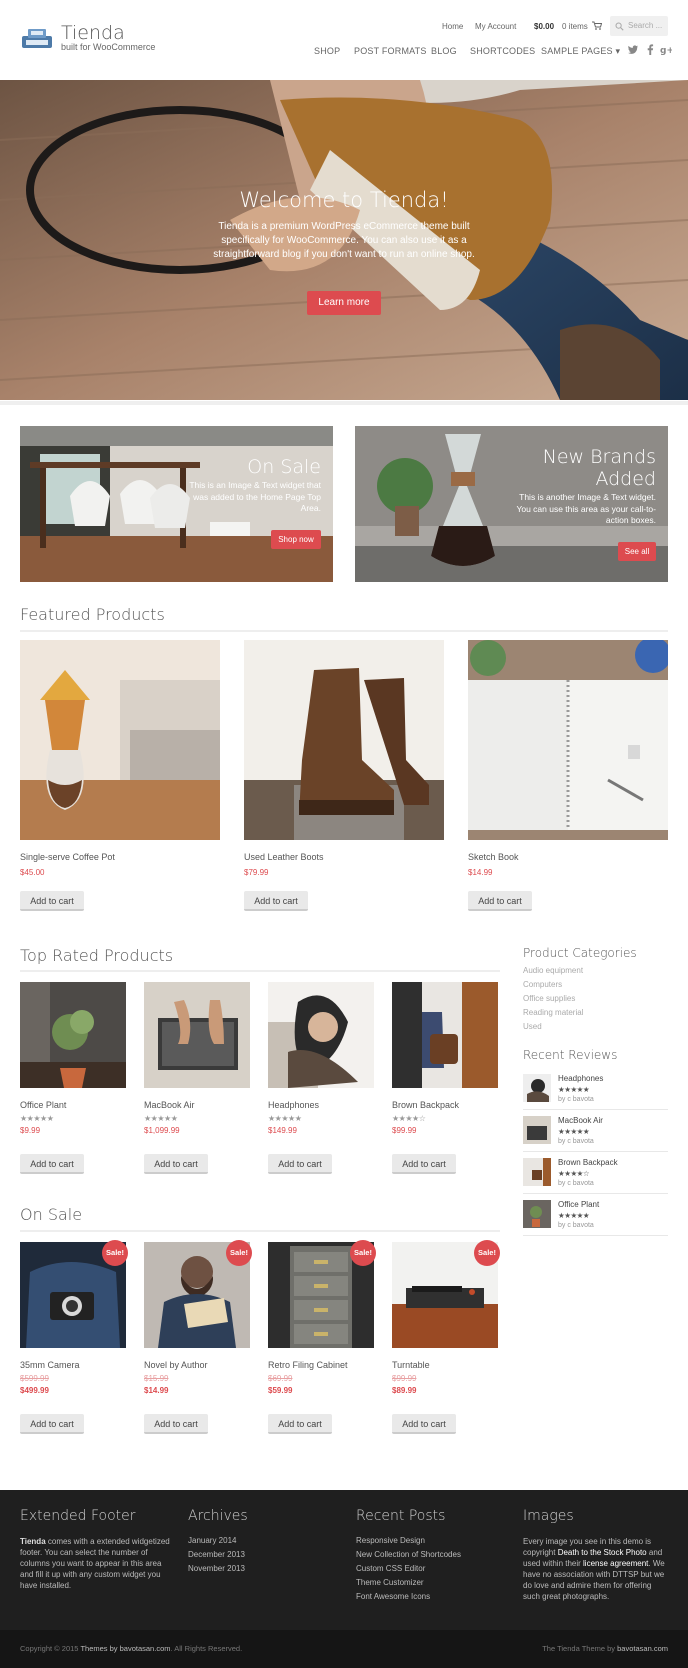 The width and height of the screenshot is (688, 1668). Describe the element at coordinates (615, 1563) in the screenshot. I see `license-link: license agreement` at that location.